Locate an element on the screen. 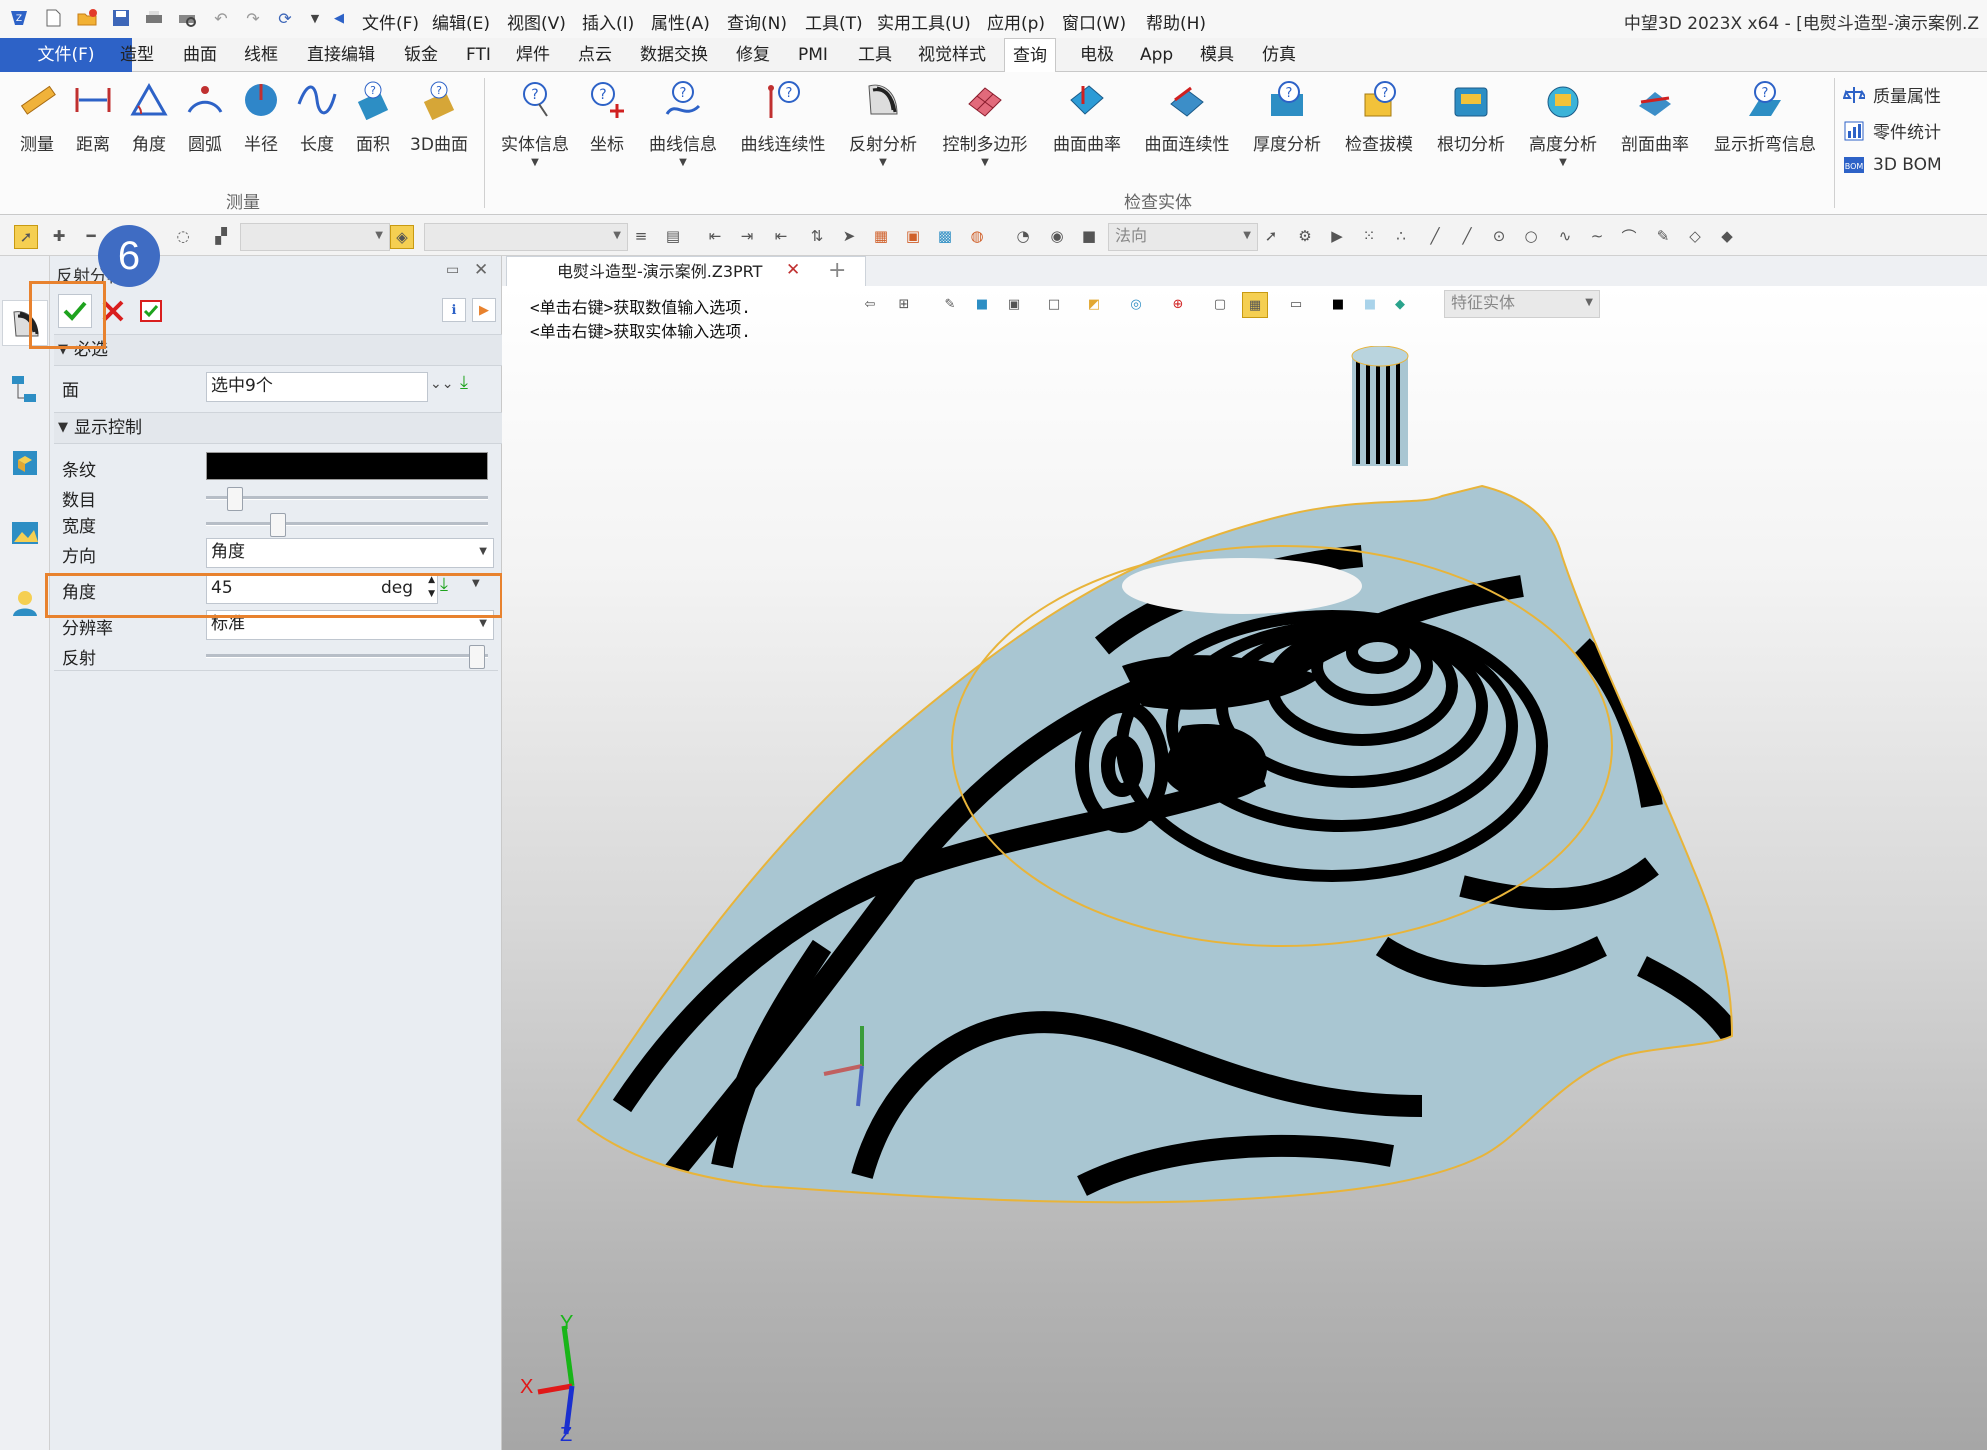 The image size is (1987, 1450). calendar-icon: ▦ is located at coordinates (881, 236).